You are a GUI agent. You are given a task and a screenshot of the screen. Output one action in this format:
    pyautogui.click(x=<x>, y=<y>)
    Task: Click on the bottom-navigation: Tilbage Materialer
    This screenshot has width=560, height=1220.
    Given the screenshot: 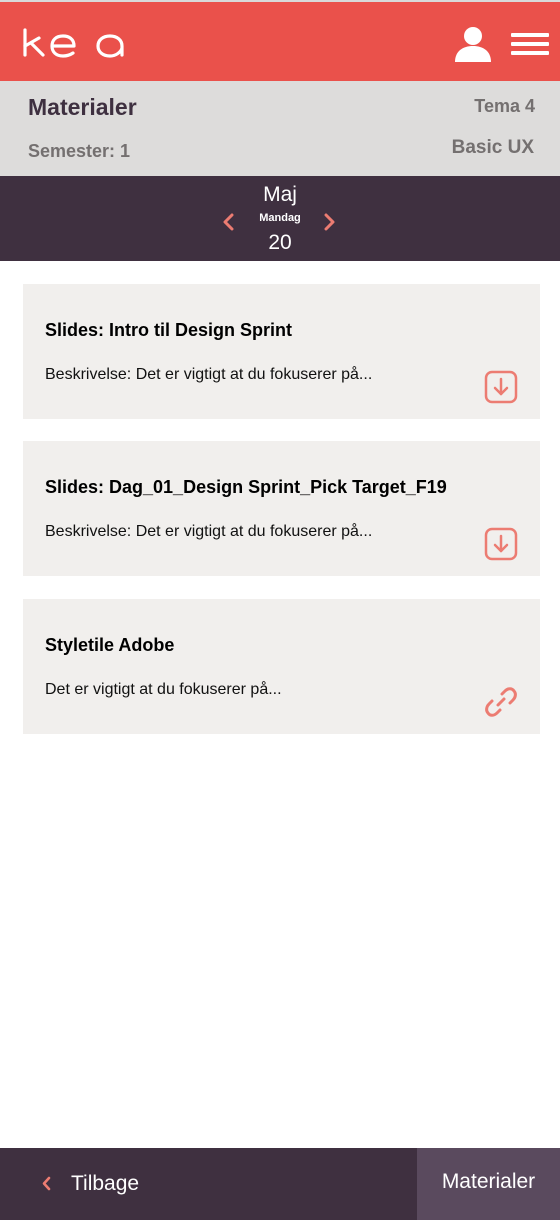 What is the action you would take?
    pyautogui.click(x=280, y=1184)
    